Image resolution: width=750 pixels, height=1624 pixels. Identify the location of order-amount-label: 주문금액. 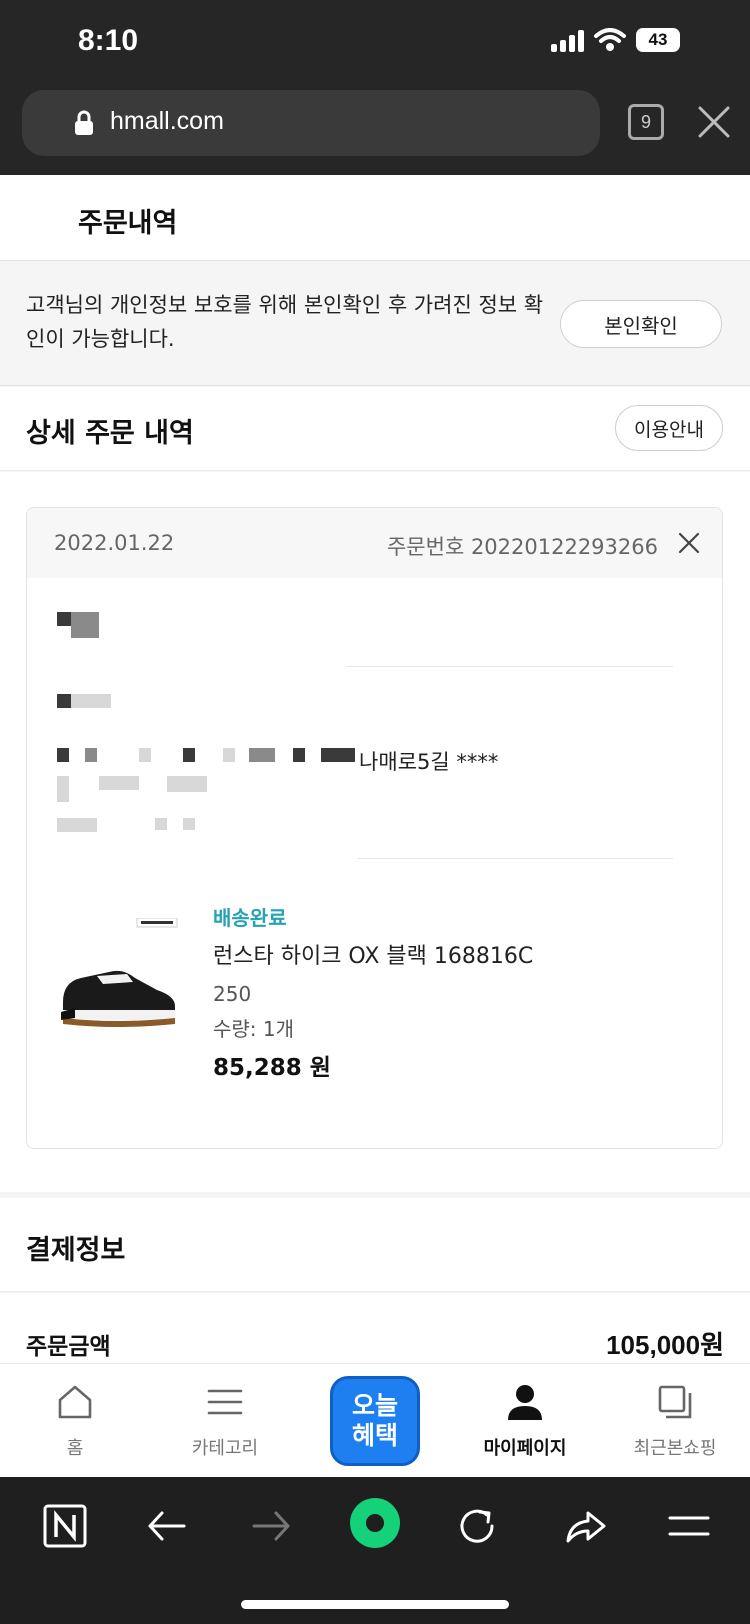
(68, 1347).